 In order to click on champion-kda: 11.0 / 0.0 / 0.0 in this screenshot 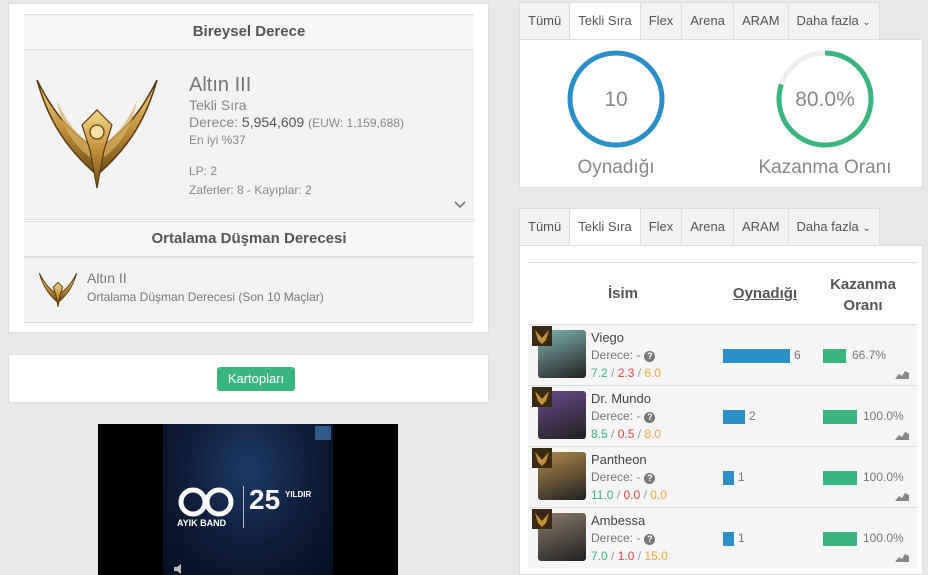, I will do `click(629, 495)`.